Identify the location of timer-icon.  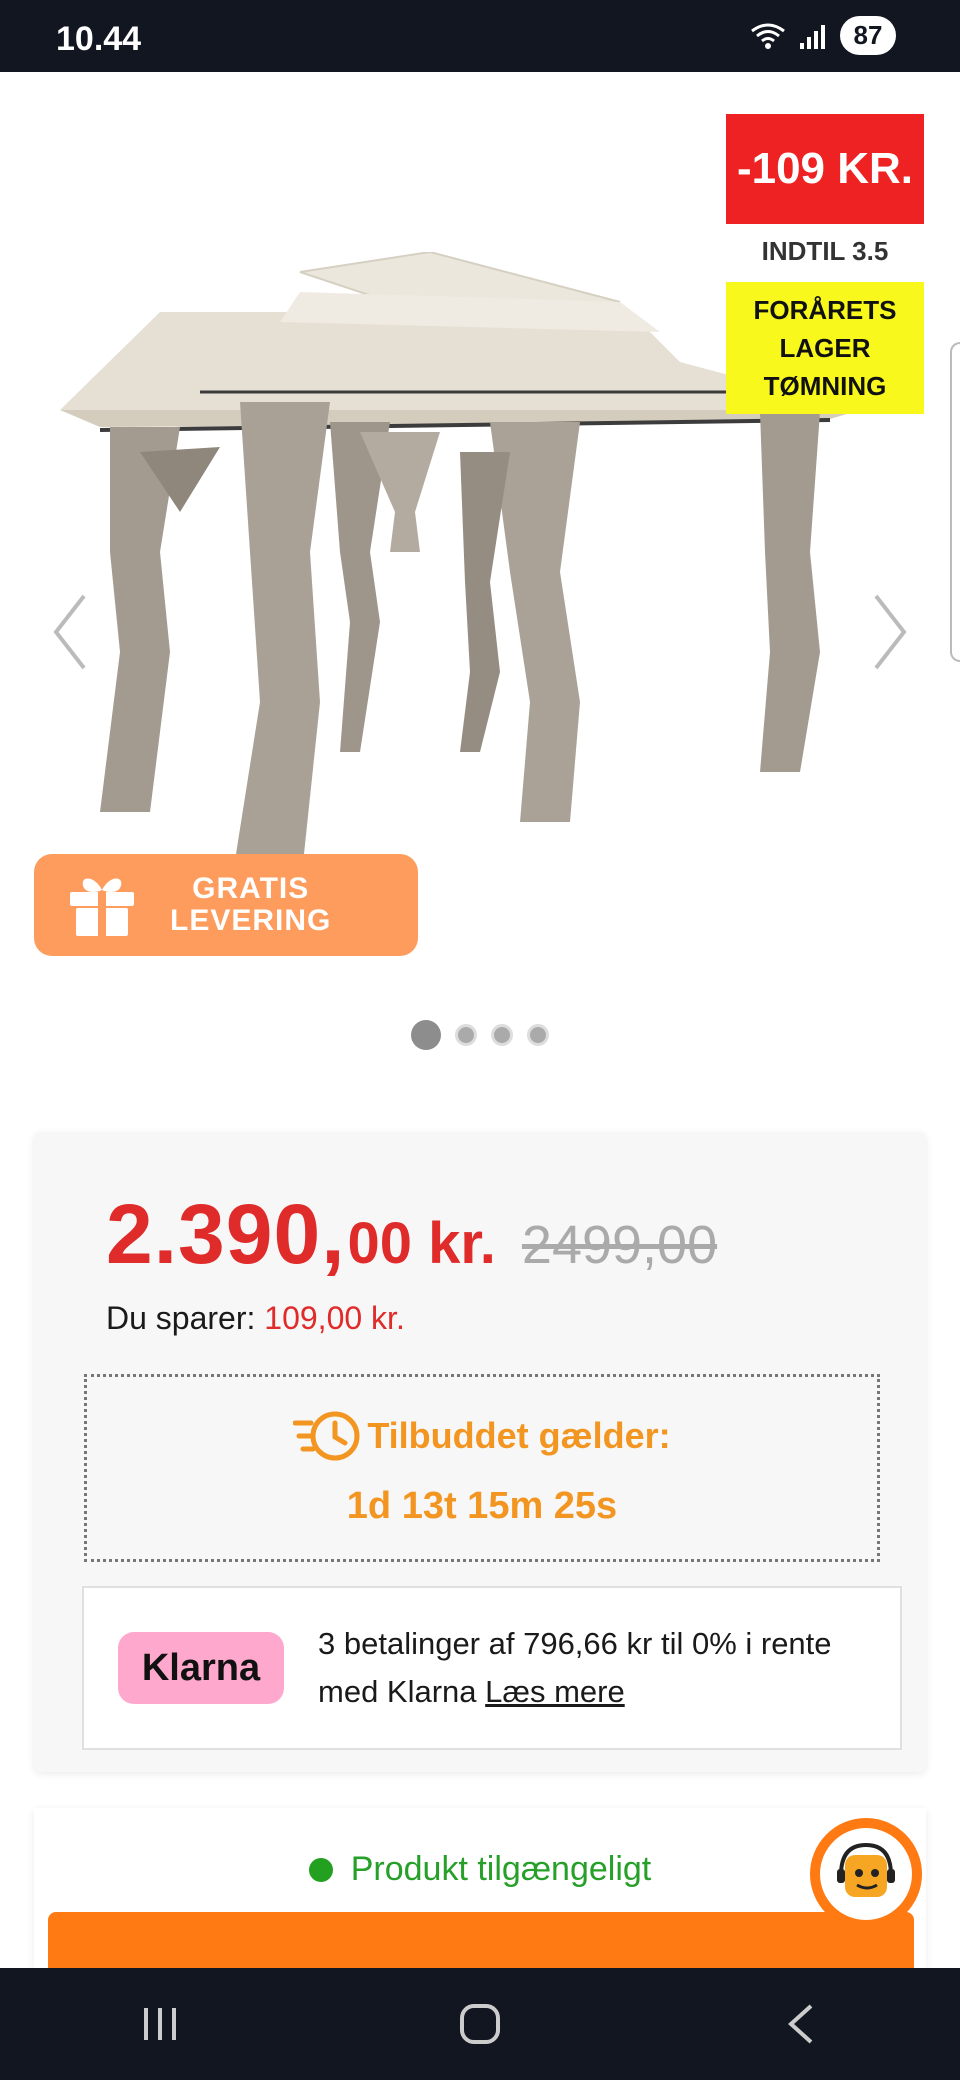
(326, 1435).